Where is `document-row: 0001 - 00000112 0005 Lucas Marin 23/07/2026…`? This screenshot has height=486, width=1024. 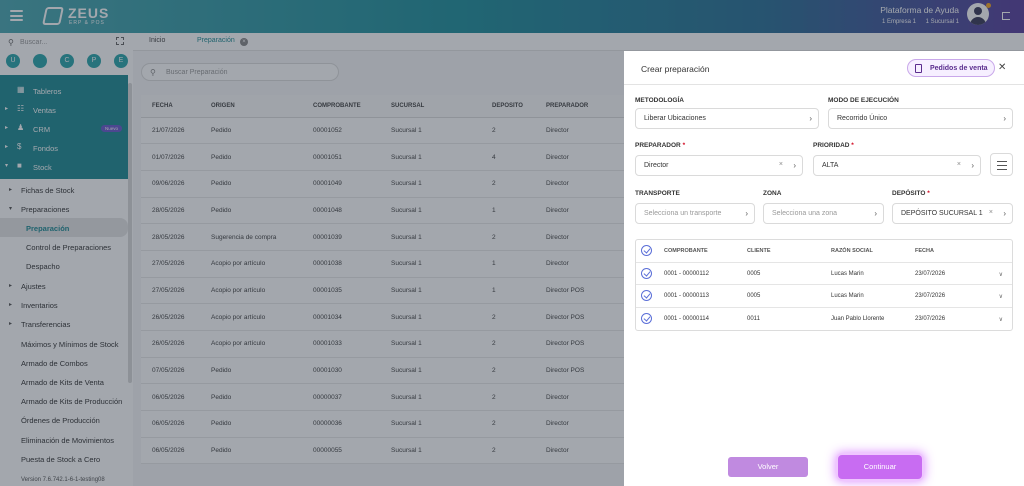 document-row: 0001 - 00000112 0005 Lucas Marin 23/07/2026… is located at coordinates (824, 274).